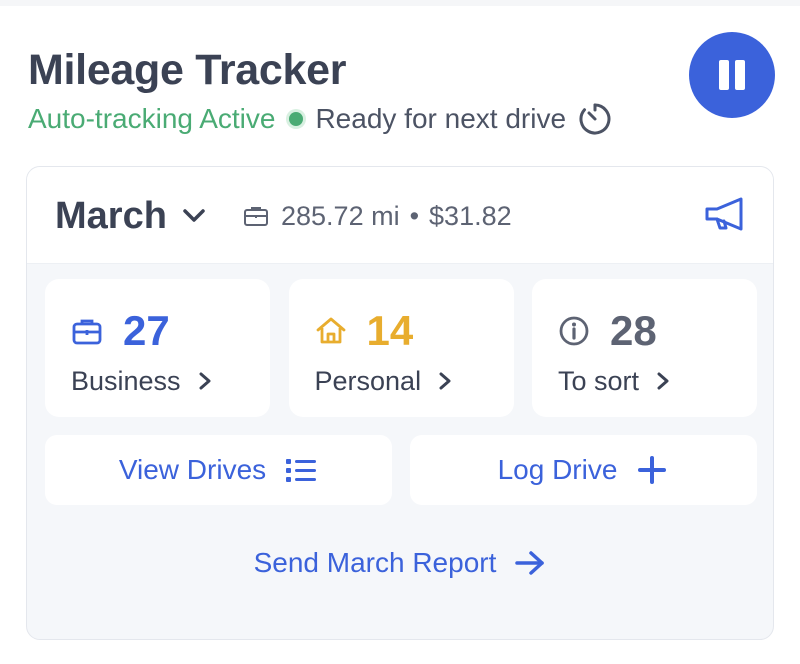 Image resolution: width=800 pixels, height=664 pixels. I want to click on month-label: March, so click(111, 216).